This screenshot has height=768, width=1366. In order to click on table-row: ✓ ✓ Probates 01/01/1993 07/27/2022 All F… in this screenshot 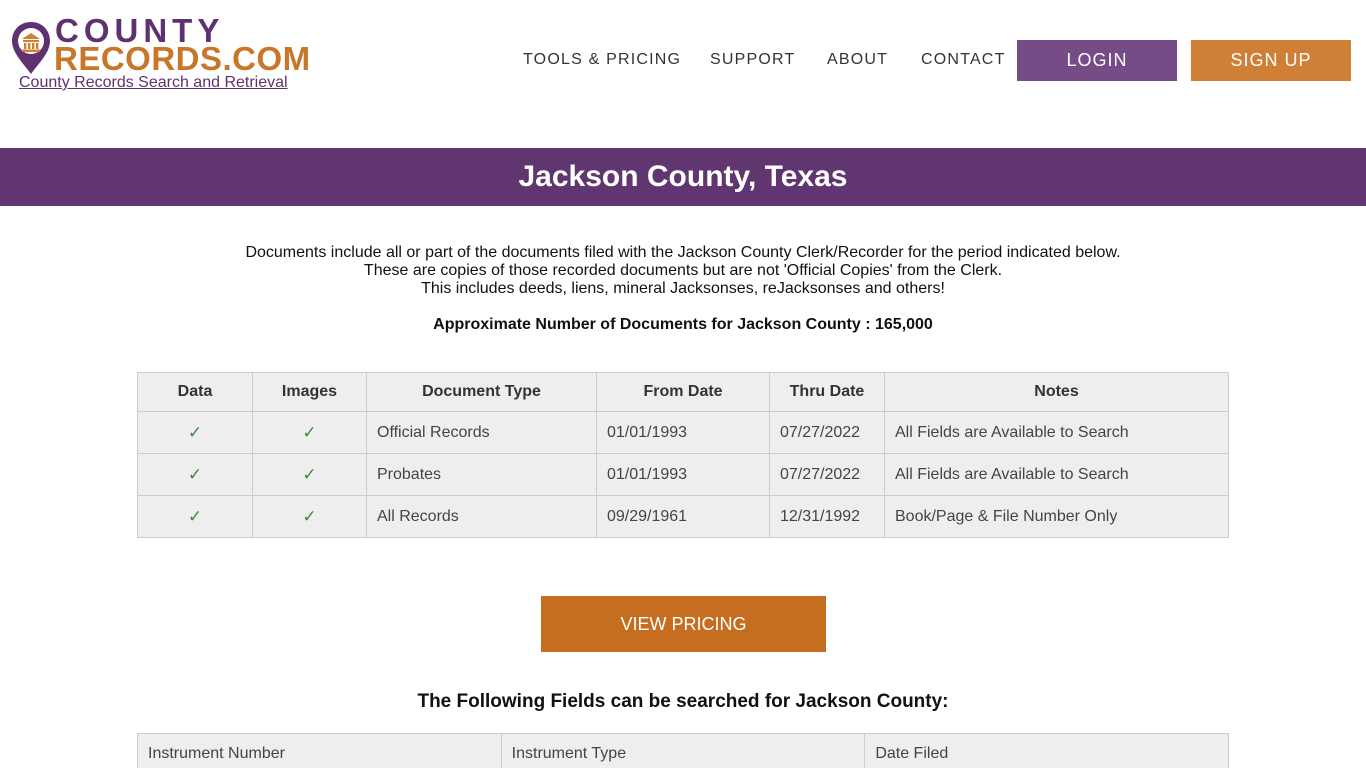, I will do `click(683, 474)`.